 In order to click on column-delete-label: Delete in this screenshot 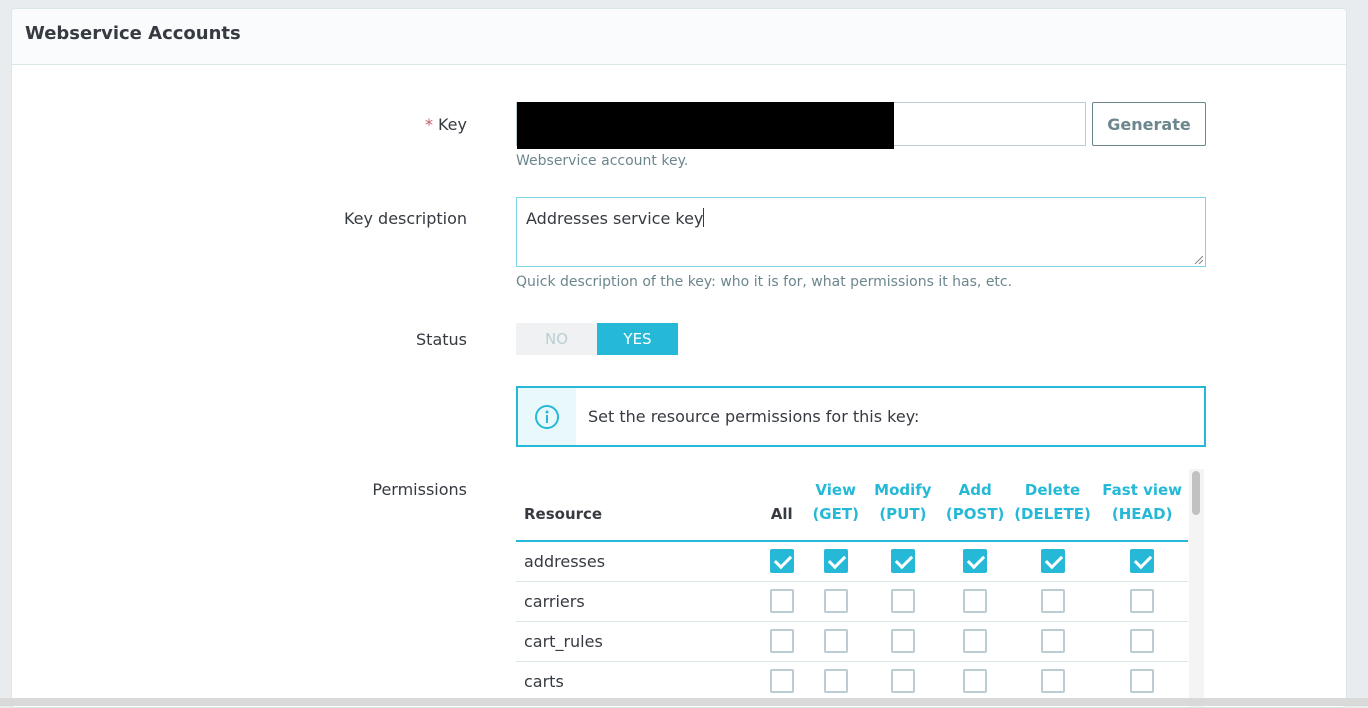, I will do `click(1052, 490)`.